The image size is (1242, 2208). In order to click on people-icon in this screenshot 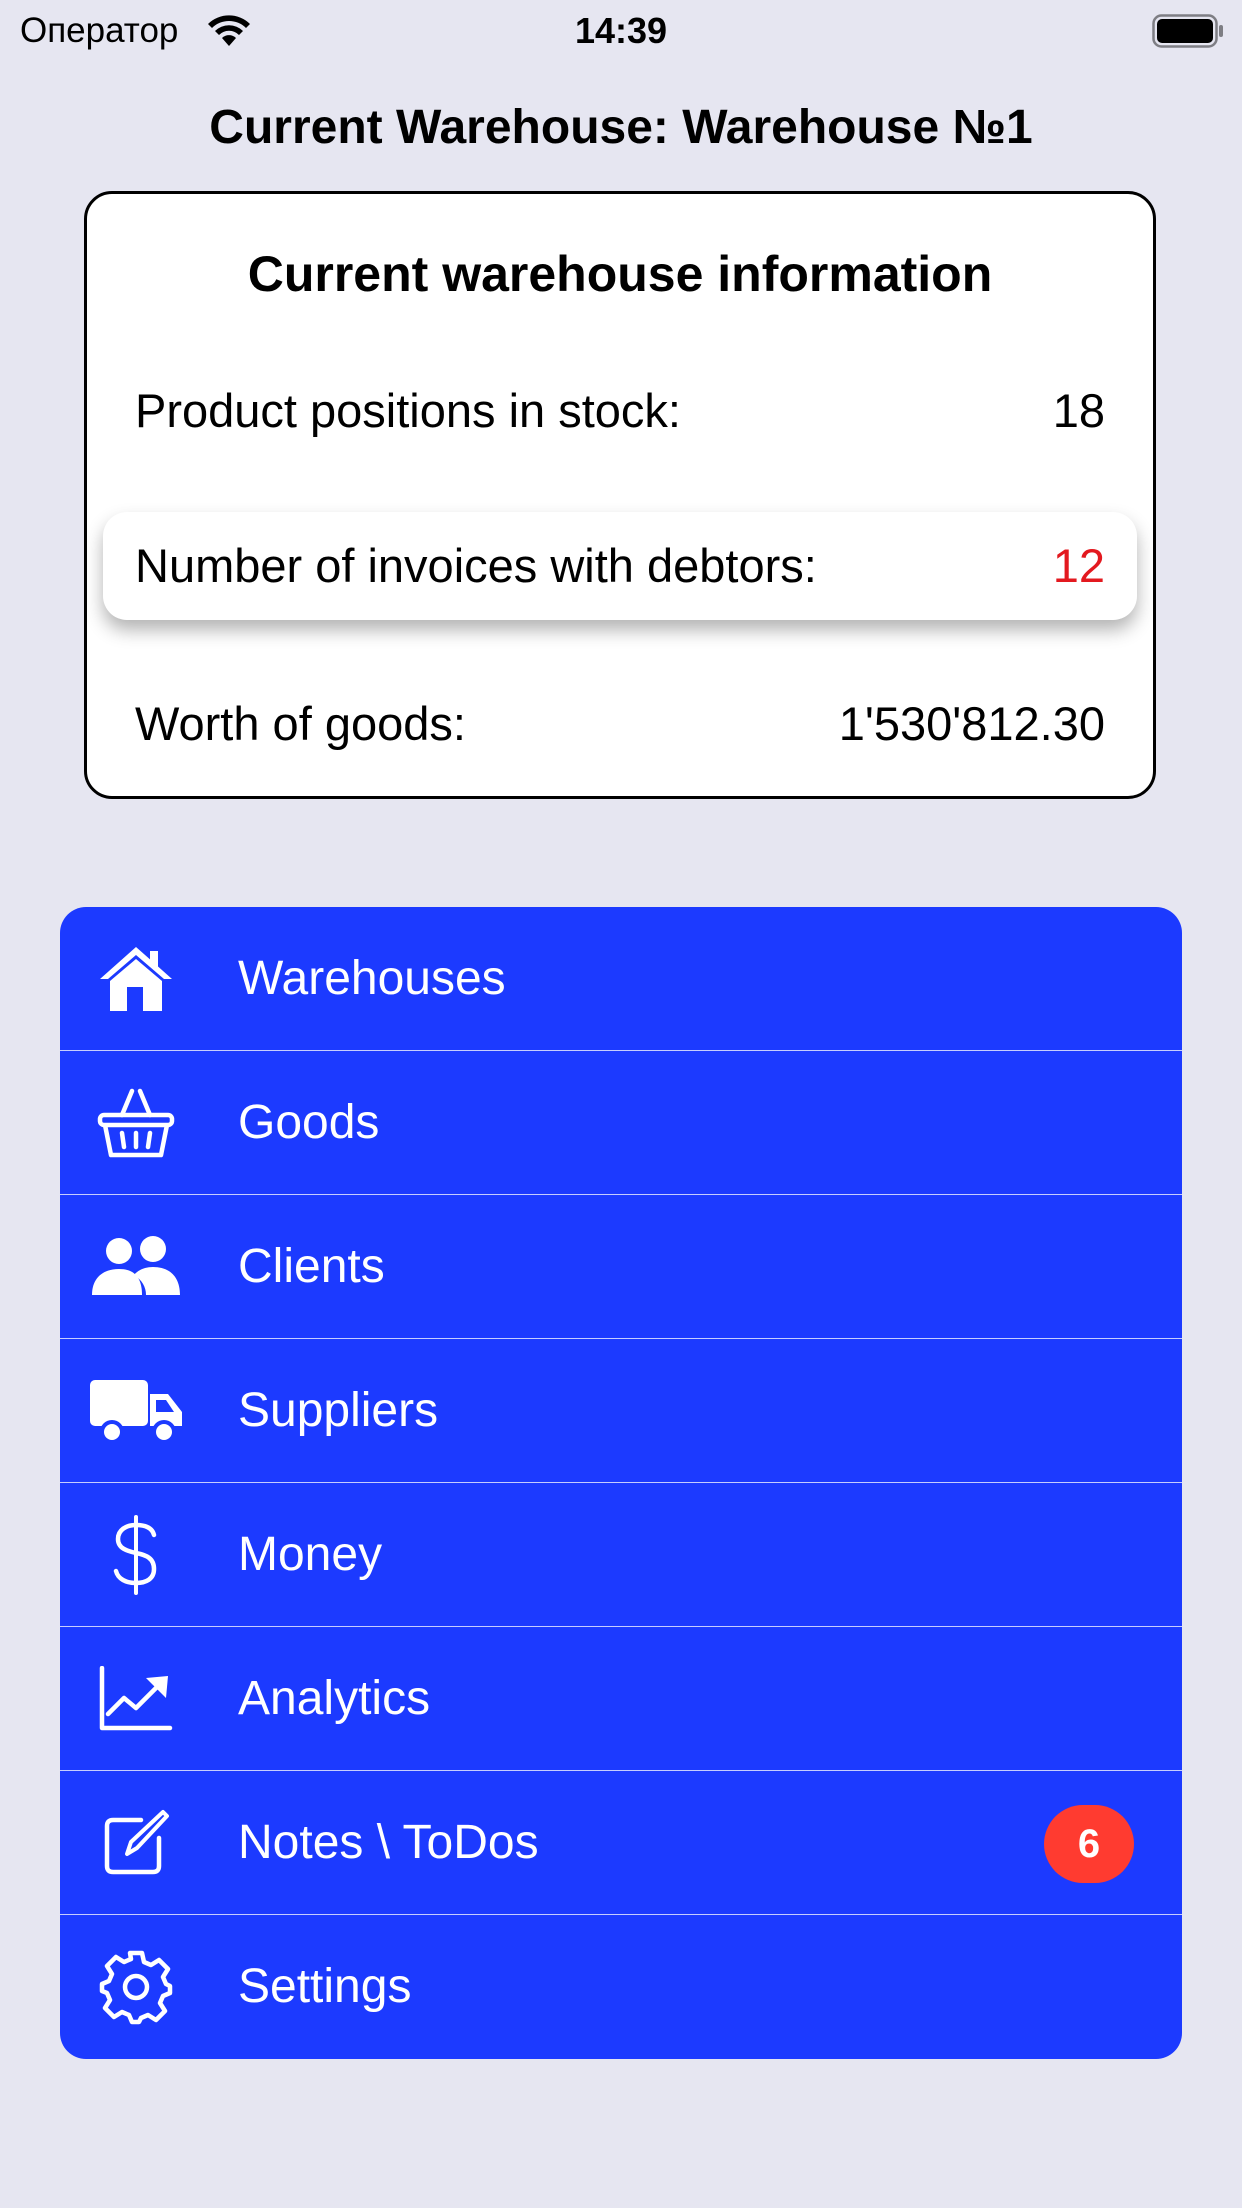, I will do `click(136, 1267)`.